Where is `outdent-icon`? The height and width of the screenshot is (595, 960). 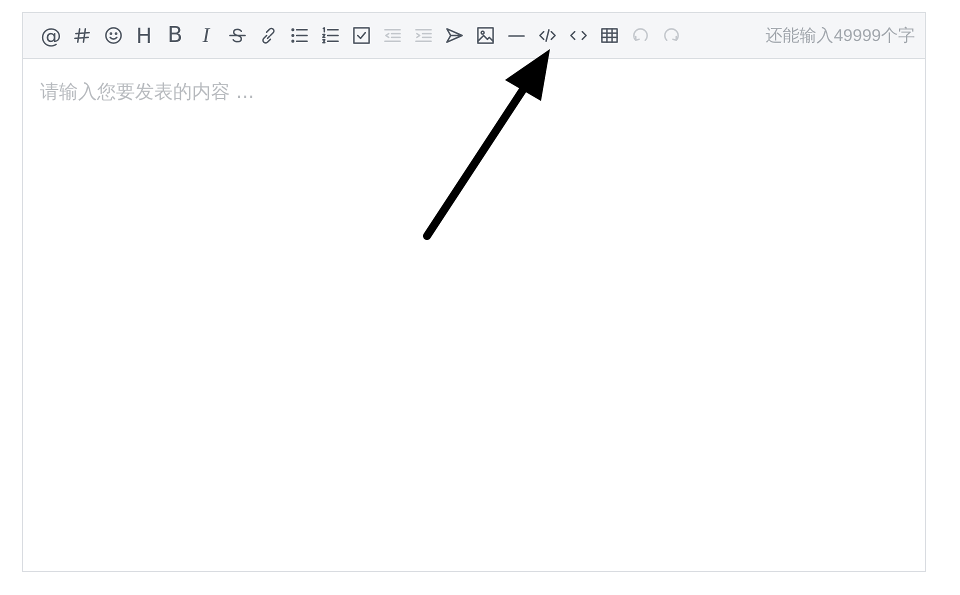 outdent-icon is located at coordinates (392, 35).